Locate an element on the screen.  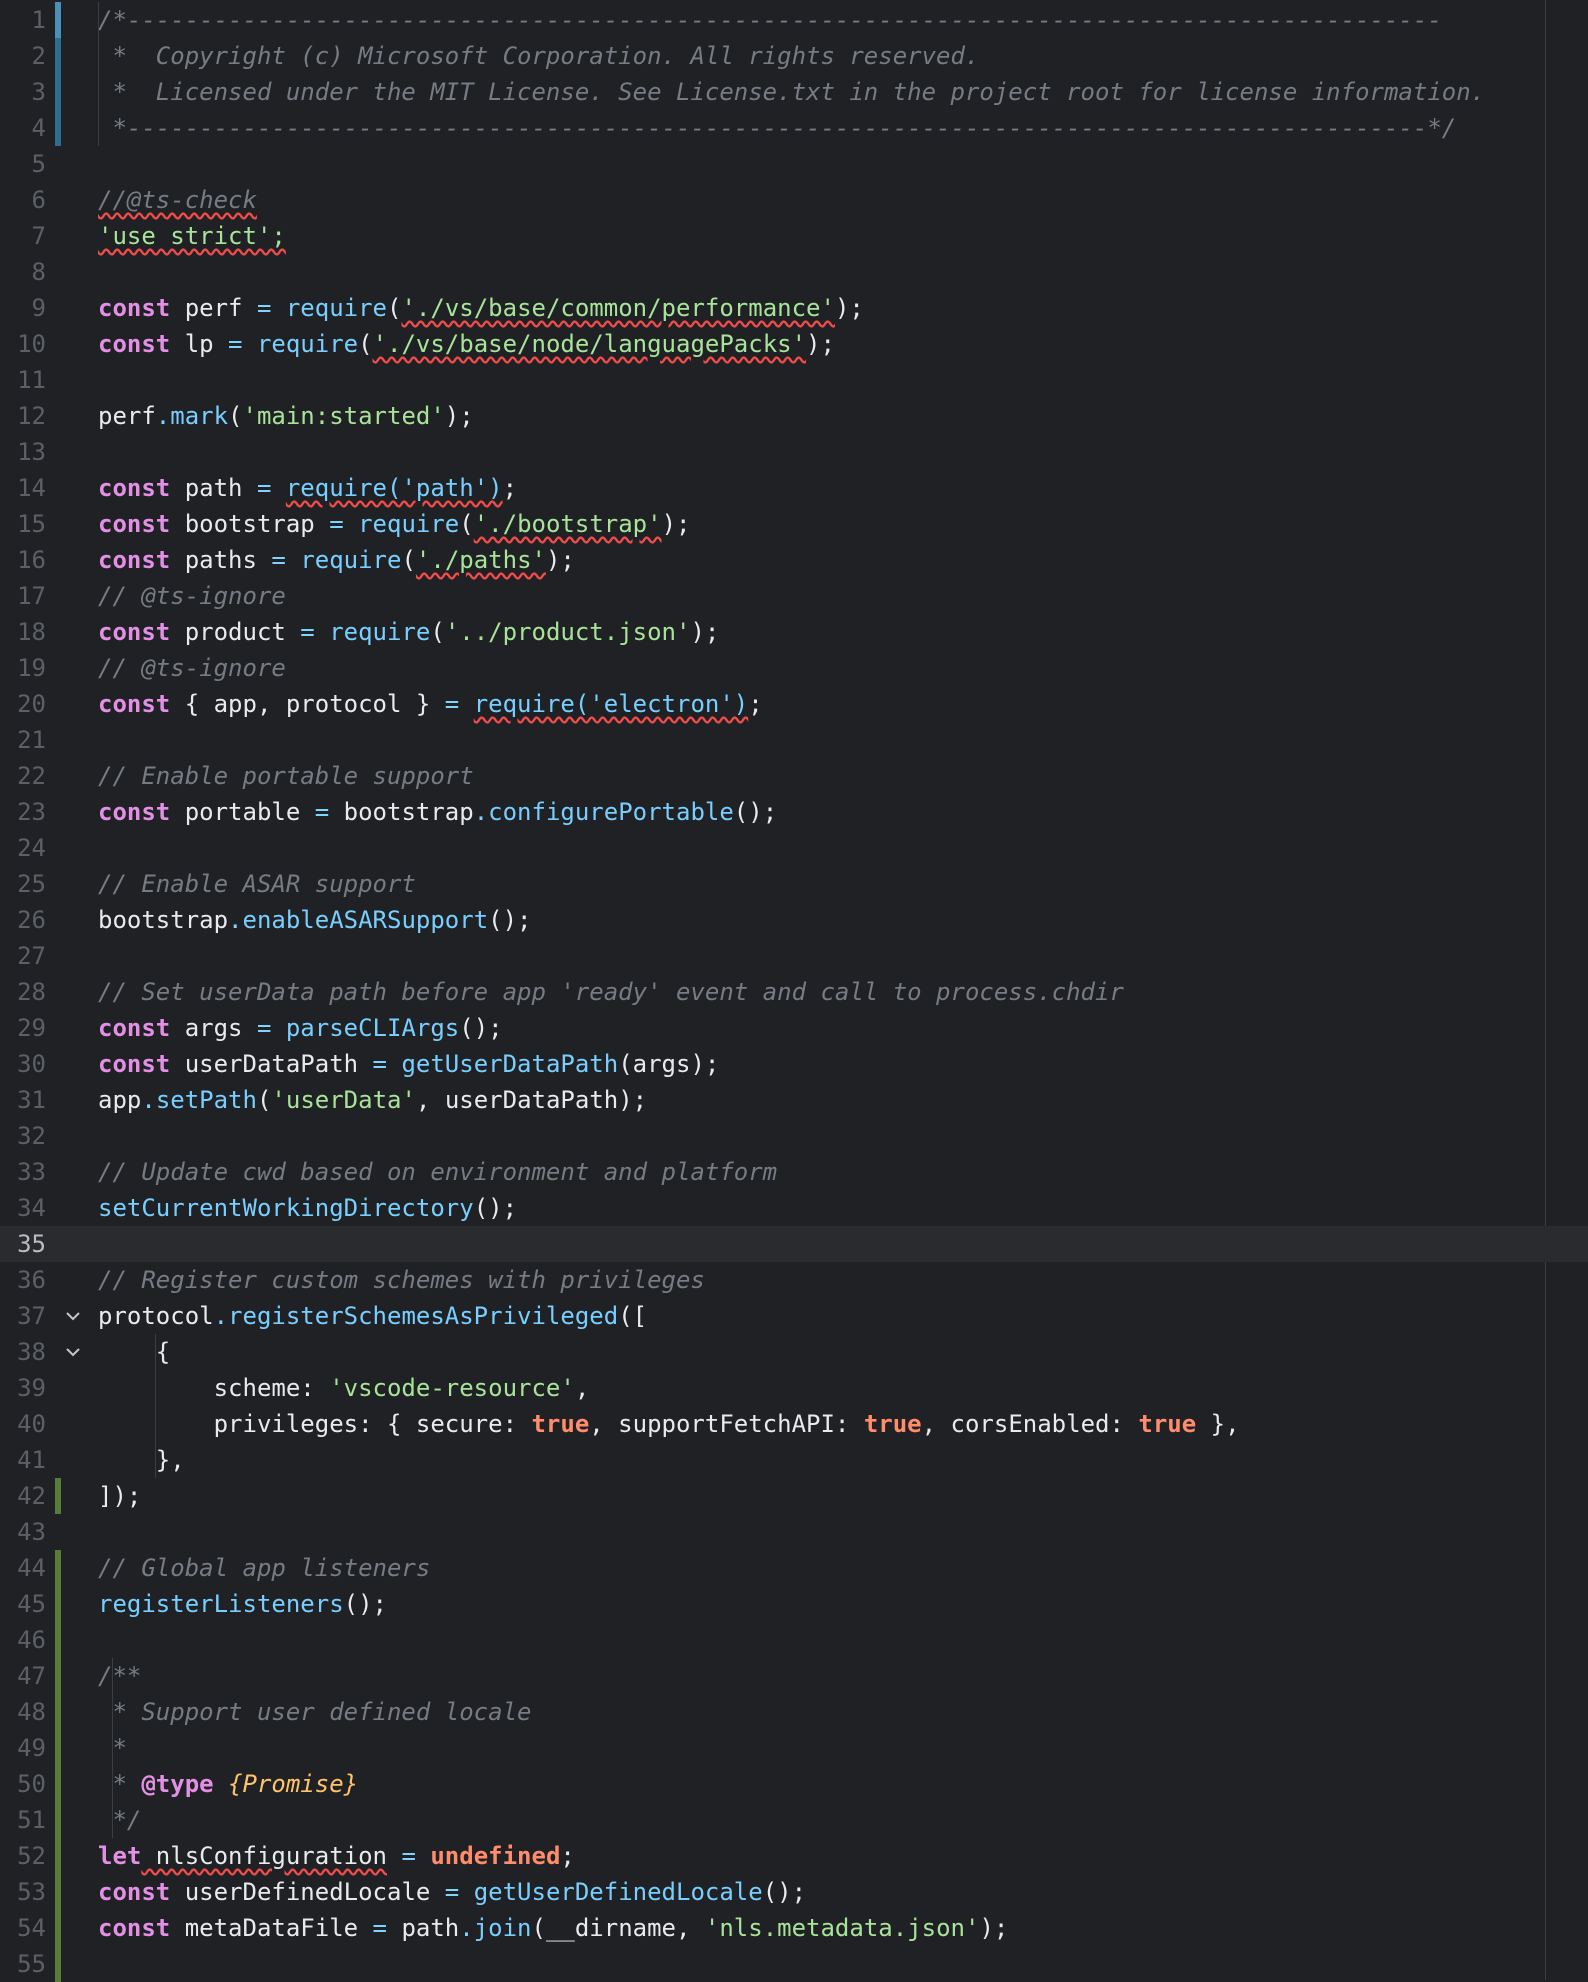
line-number: 25 is located at coordinates (23, 884).